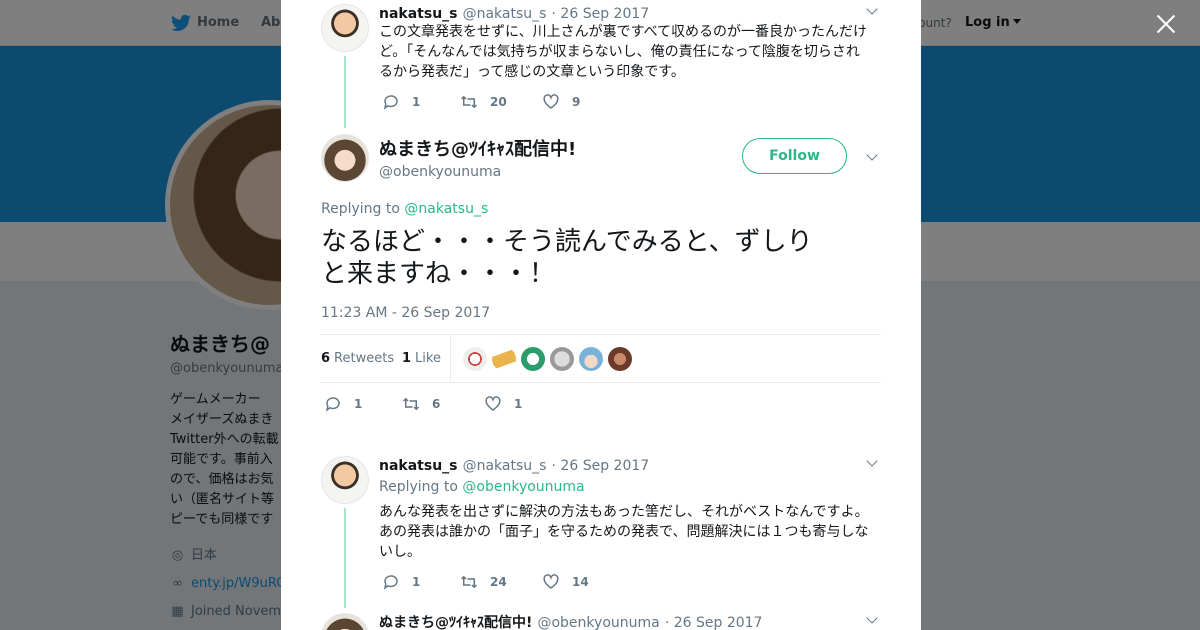 Image resolution: width=1200 pixels, height=630 pixels. What do you see at coordinates (576, 102) in the screenshot?
I see `like-count: 9` at bounding box center [576, 102].